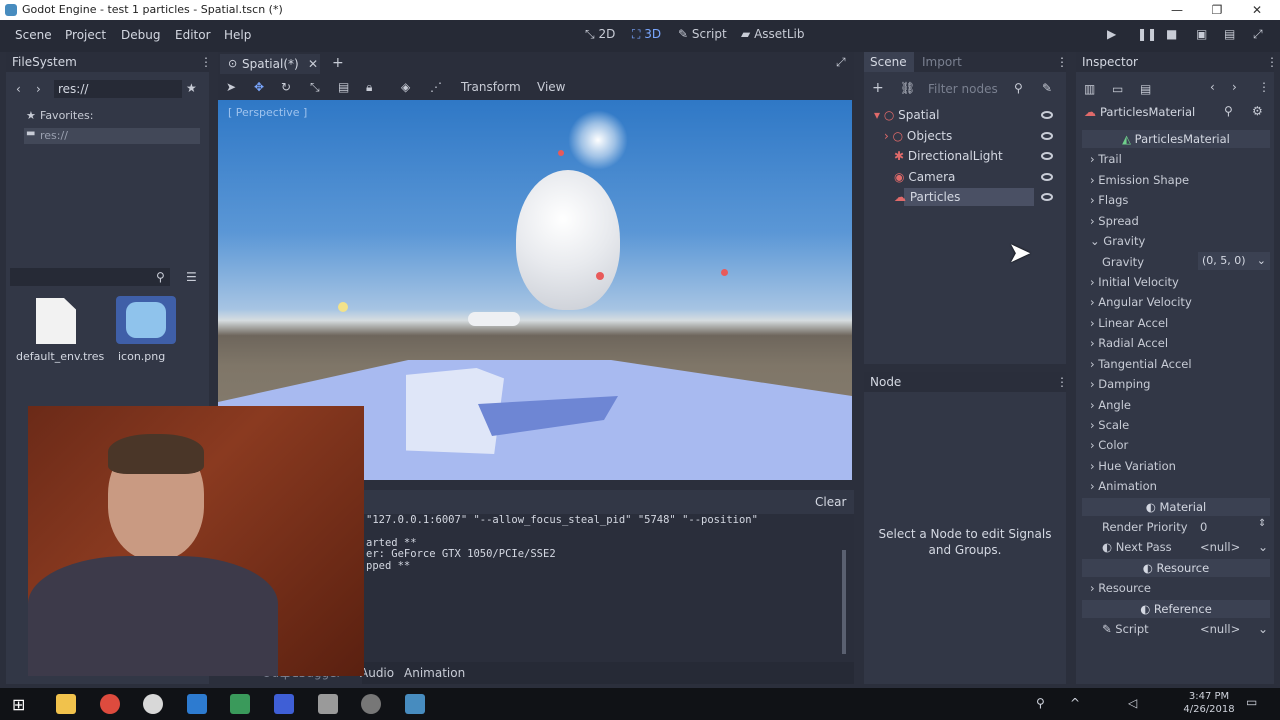 Image resolution: width=1280 pixels, height=720 pixels. Describe the element at coordinates (702, 34) in the screenshot. I see `script-button: ✎ Script` at that location.